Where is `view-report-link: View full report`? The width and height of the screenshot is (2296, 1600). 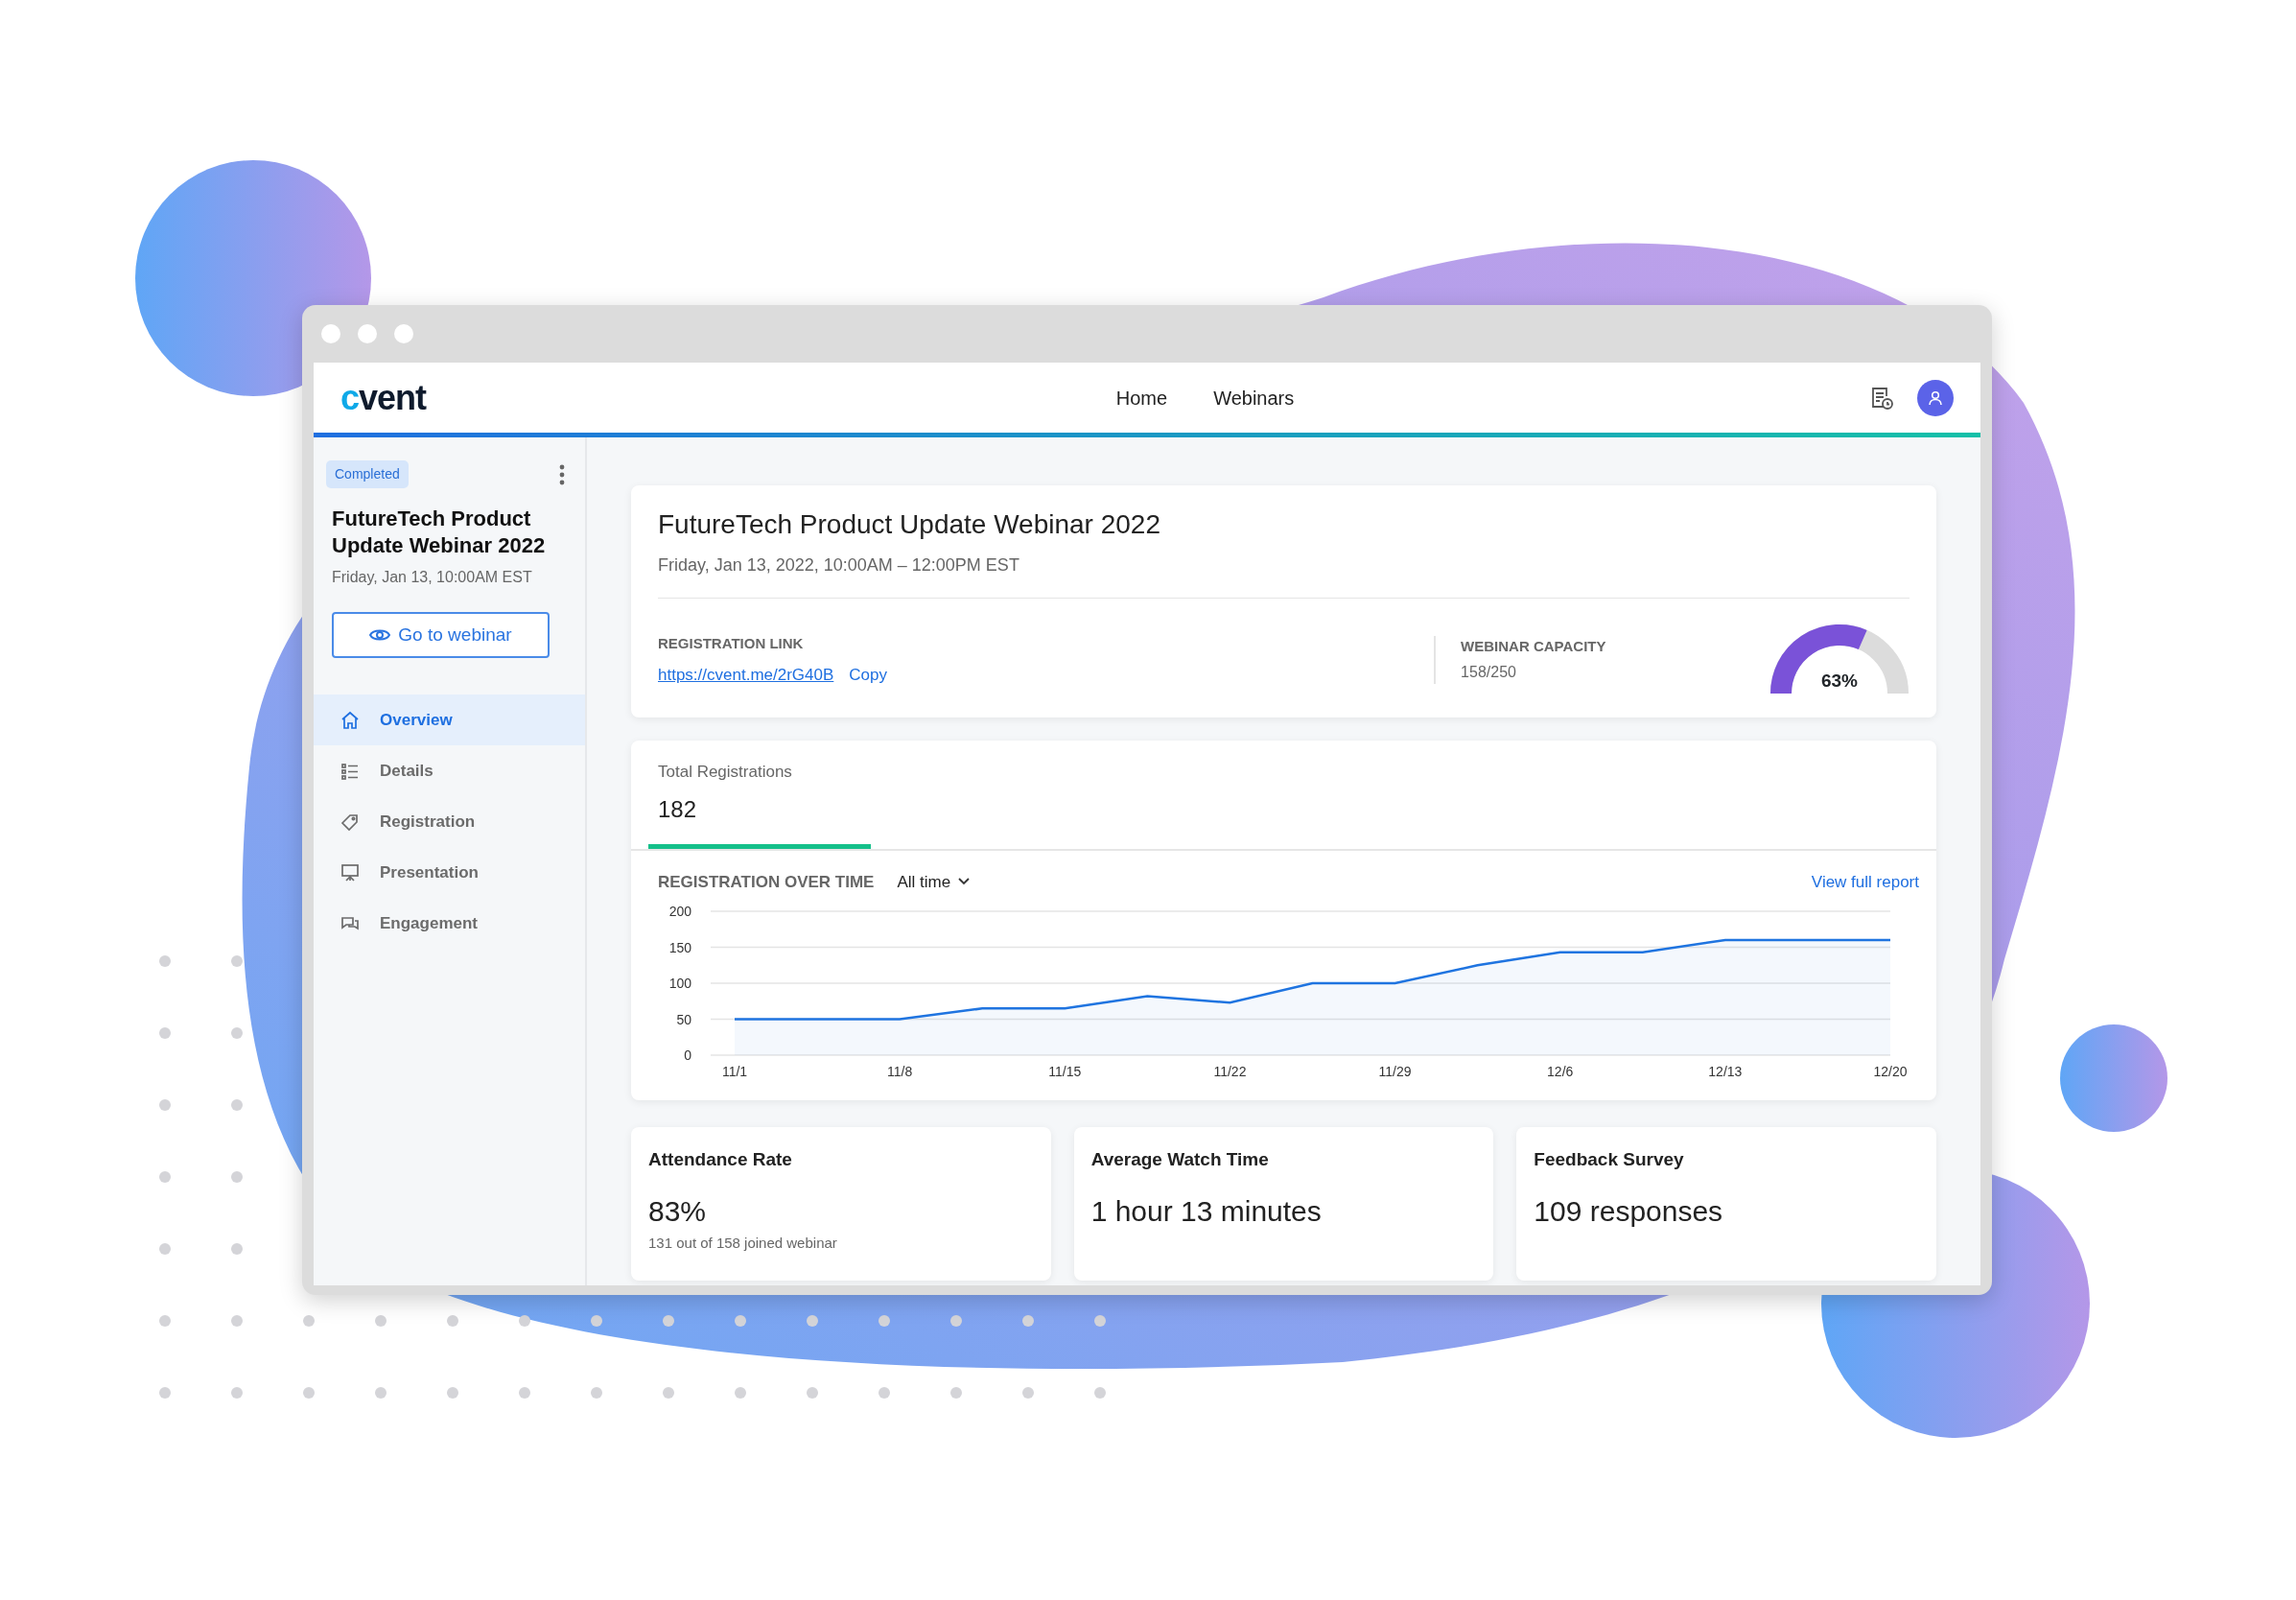
view-report-link: View full report is located at coordinates (1865, 881).